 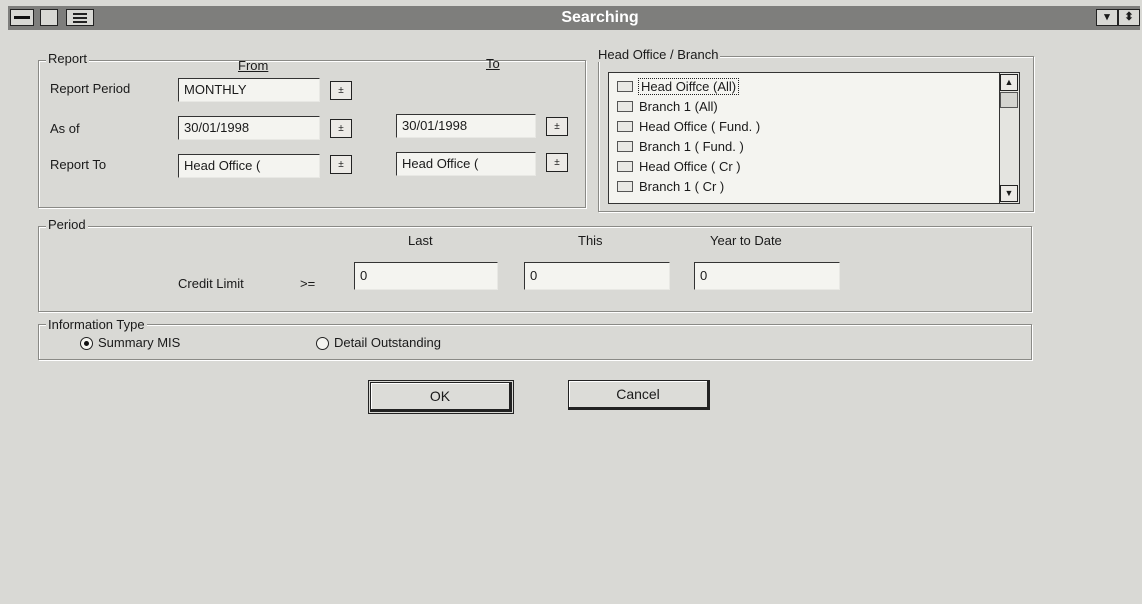 What do you see at coordinates (49, 17) in the screenshot?
I see `control-box` at bounding box center [49, 17].